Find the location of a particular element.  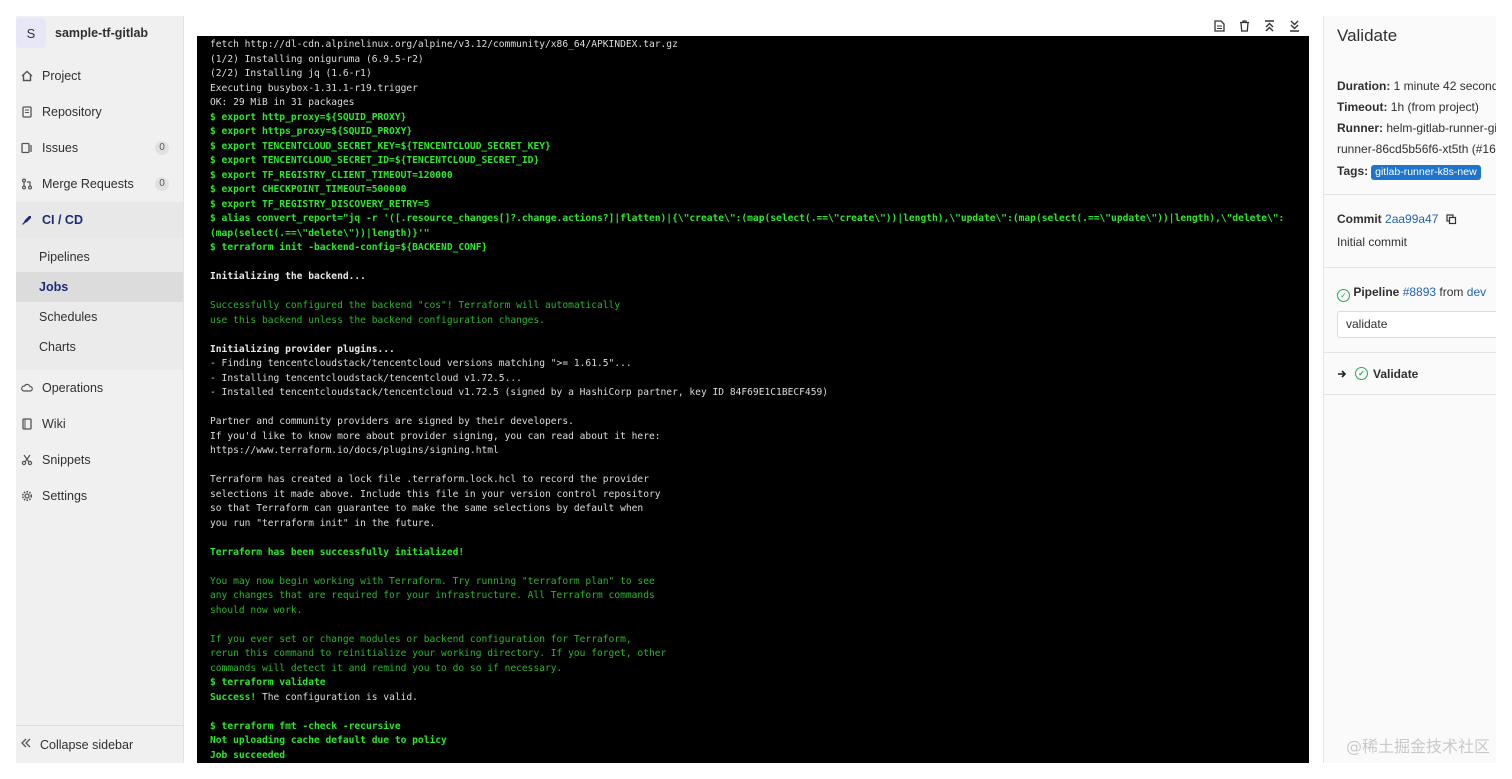

project-header: S sample-tf-gitlab is located at coordinates (99, 33).